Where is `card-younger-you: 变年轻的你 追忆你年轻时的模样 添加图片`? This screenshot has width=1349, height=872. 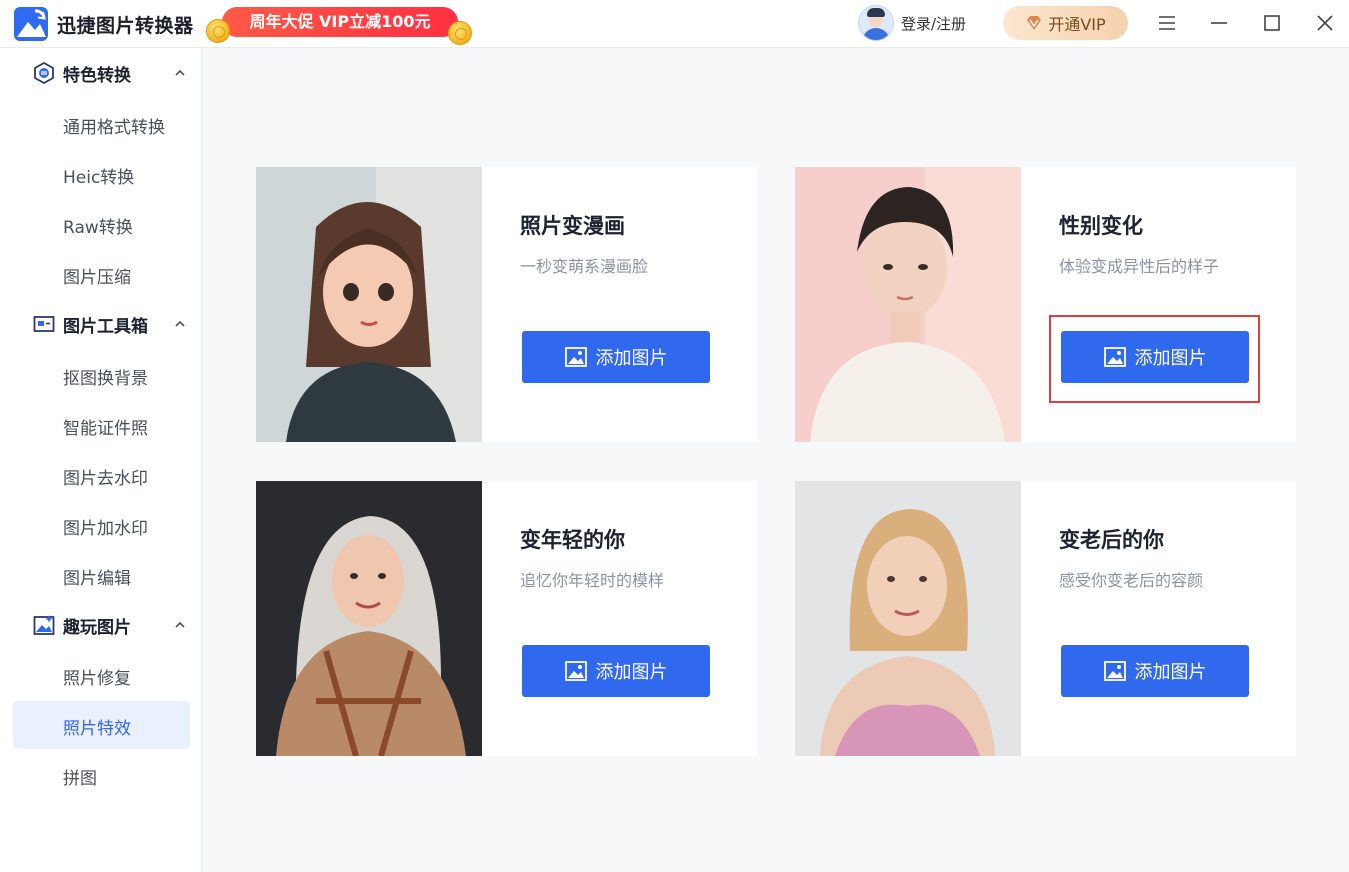 card-younger-you: 变年轻的你 追忆你年轻时的模样 添加图片 is located at coordinates (506, 618).